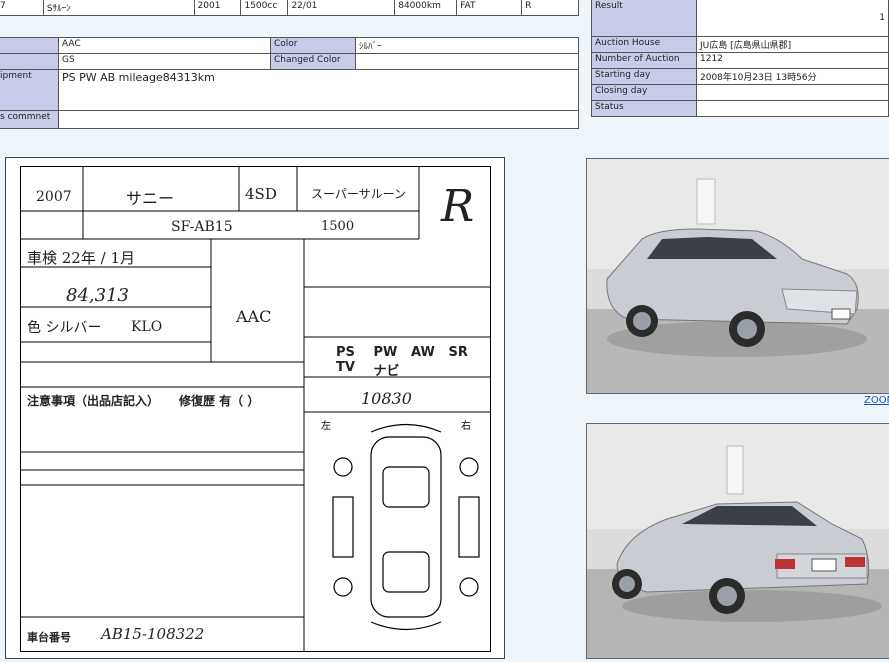 This screenshot has height=662, width=889. I want to click on feature-pw: PW, so click(385, 352).